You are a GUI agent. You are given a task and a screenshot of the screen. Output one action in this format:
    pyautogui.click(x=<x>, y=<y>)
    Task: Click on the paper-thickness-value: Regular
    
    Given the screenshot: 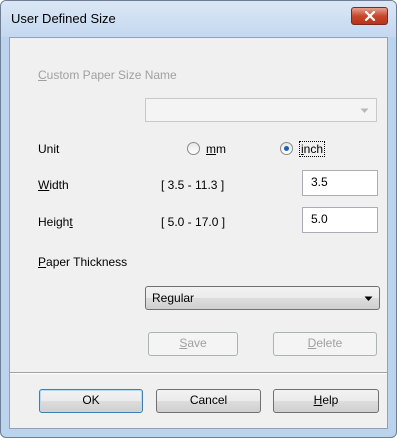 What is the action you would take?
    pyautogui.click(x=173, y=298)
    